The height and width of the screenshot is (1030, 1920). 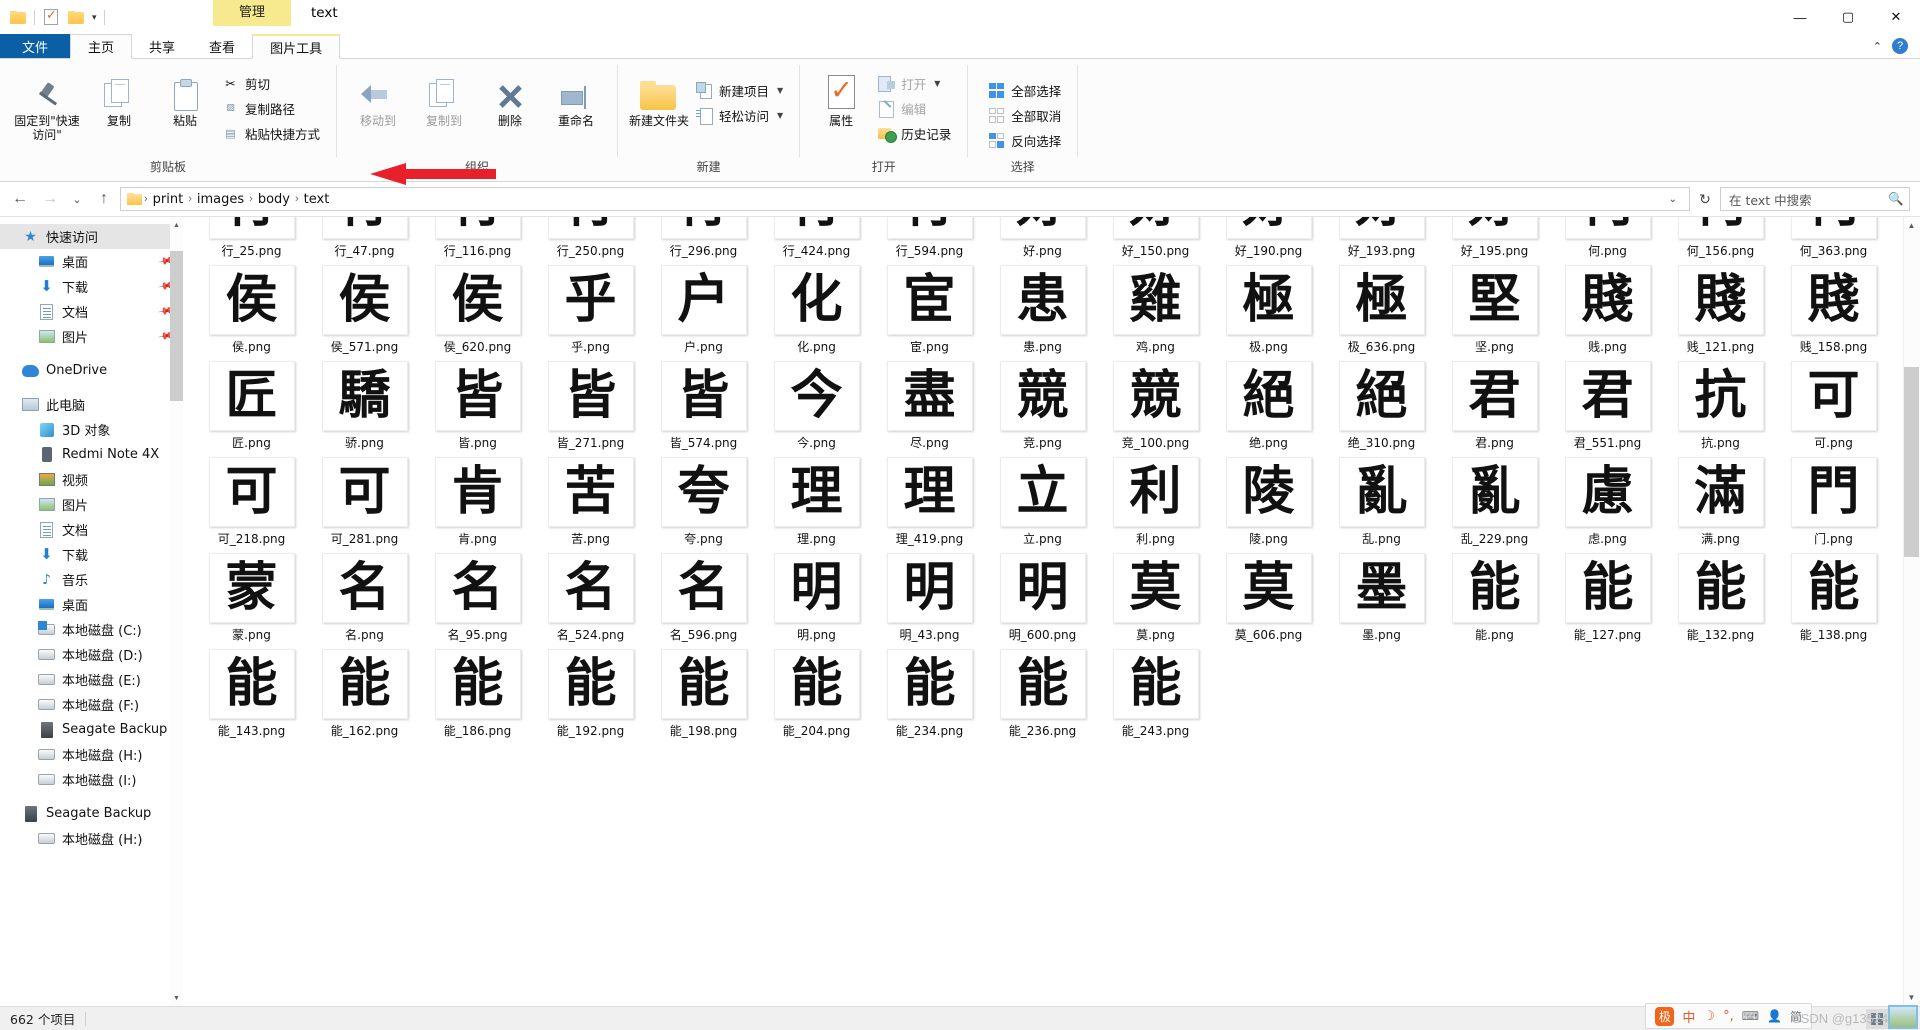 What do you see at coordinates (91, 429) in the screenshot?
I see `sidebar-item: 3D 对象` at bounding box center [91, 429].